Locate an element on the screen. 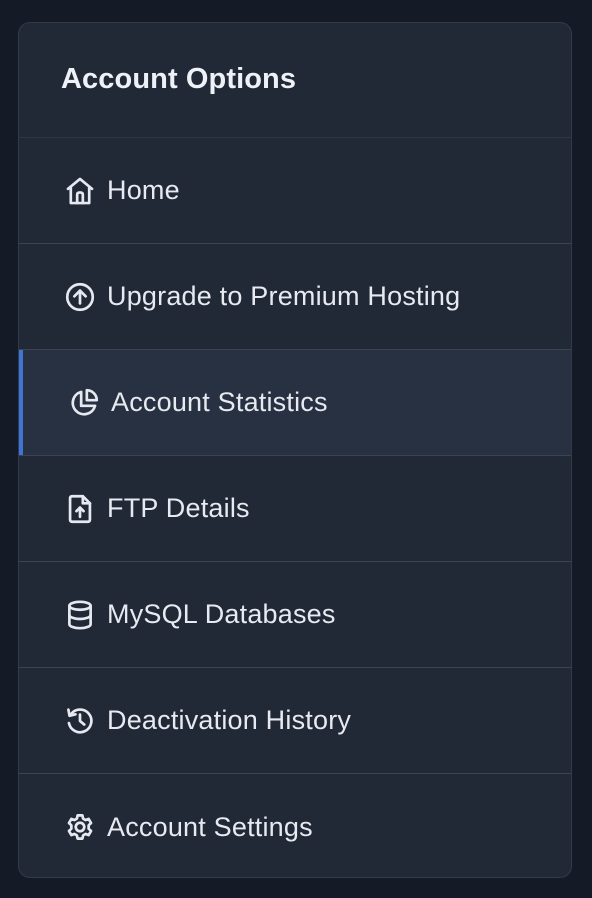 The width and height of the screenshot is (592, 898). menu-item-deactivation-history: Deactivation History is located at coordinates (295, 721).